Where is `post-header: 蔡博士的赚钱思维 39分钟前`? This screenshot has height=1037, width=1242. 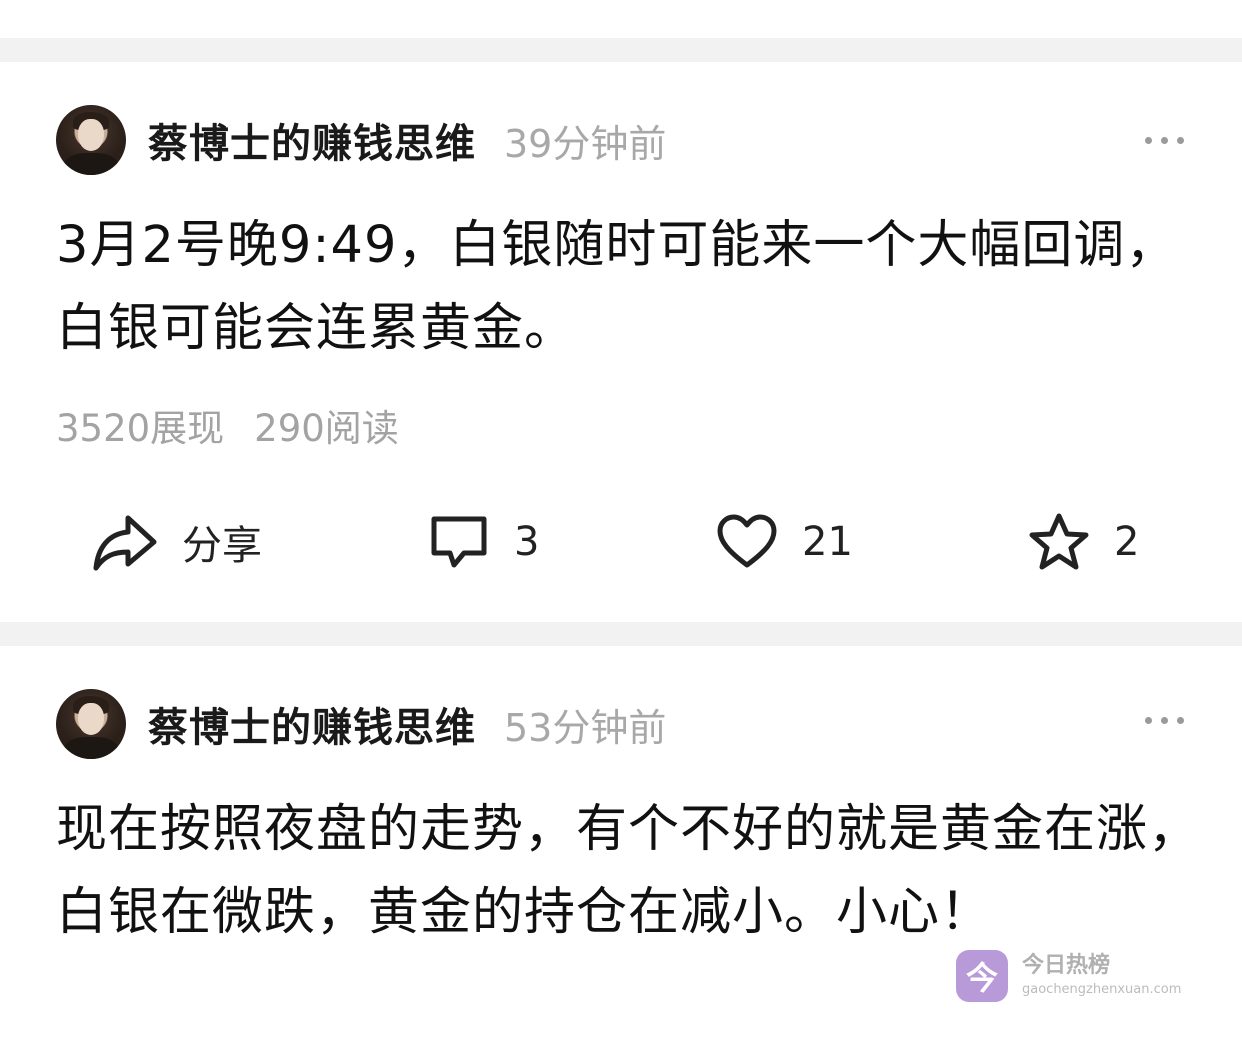
post-header: 蔡博士的赚钱思维 39分钟前 is located at coordinates (361, 140).